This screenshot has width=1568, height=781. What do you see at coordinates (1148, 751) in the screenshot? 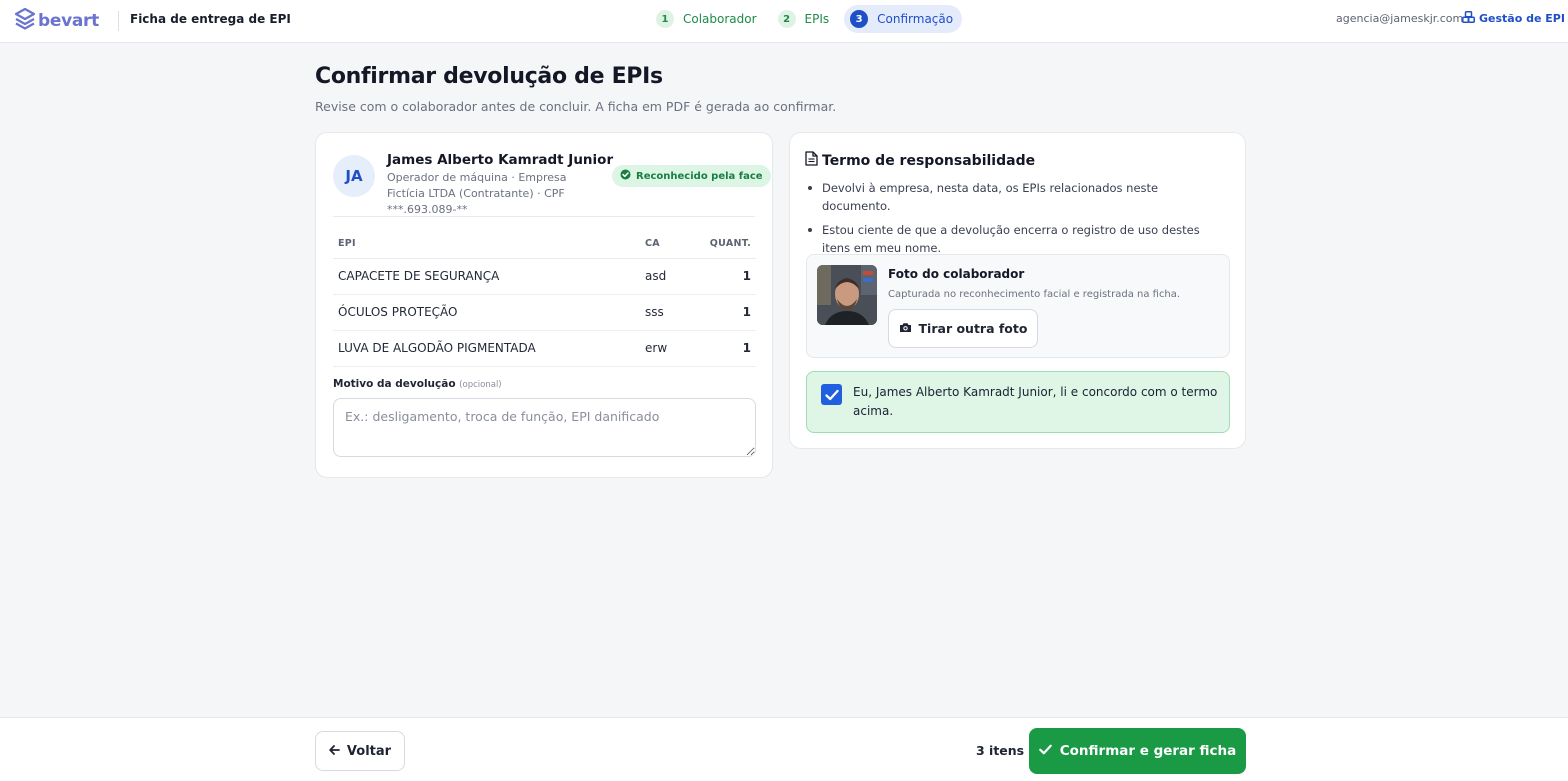
I see `confirm-label: Confirmar e gerar ficha` at bounding box center [1148, 751].